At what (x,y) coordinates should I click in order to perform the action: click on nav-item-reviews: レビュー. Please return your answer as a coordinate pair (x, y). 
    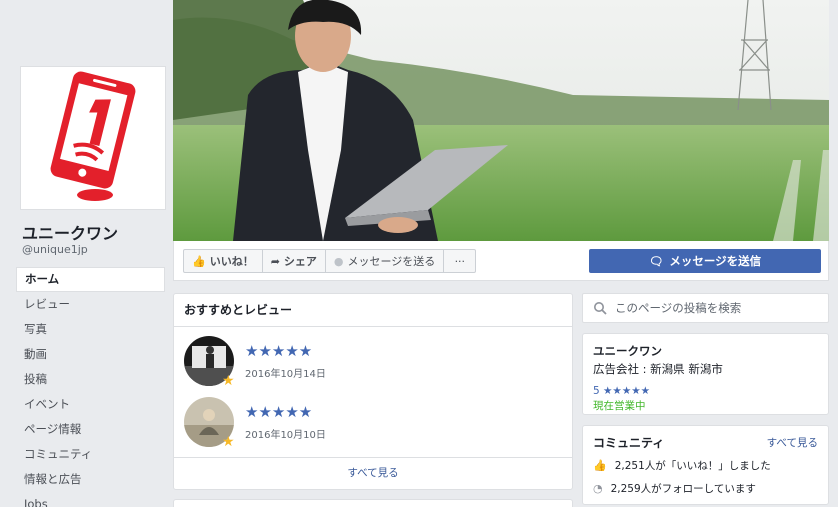
    Looking at the image, I should click on (90, 304).